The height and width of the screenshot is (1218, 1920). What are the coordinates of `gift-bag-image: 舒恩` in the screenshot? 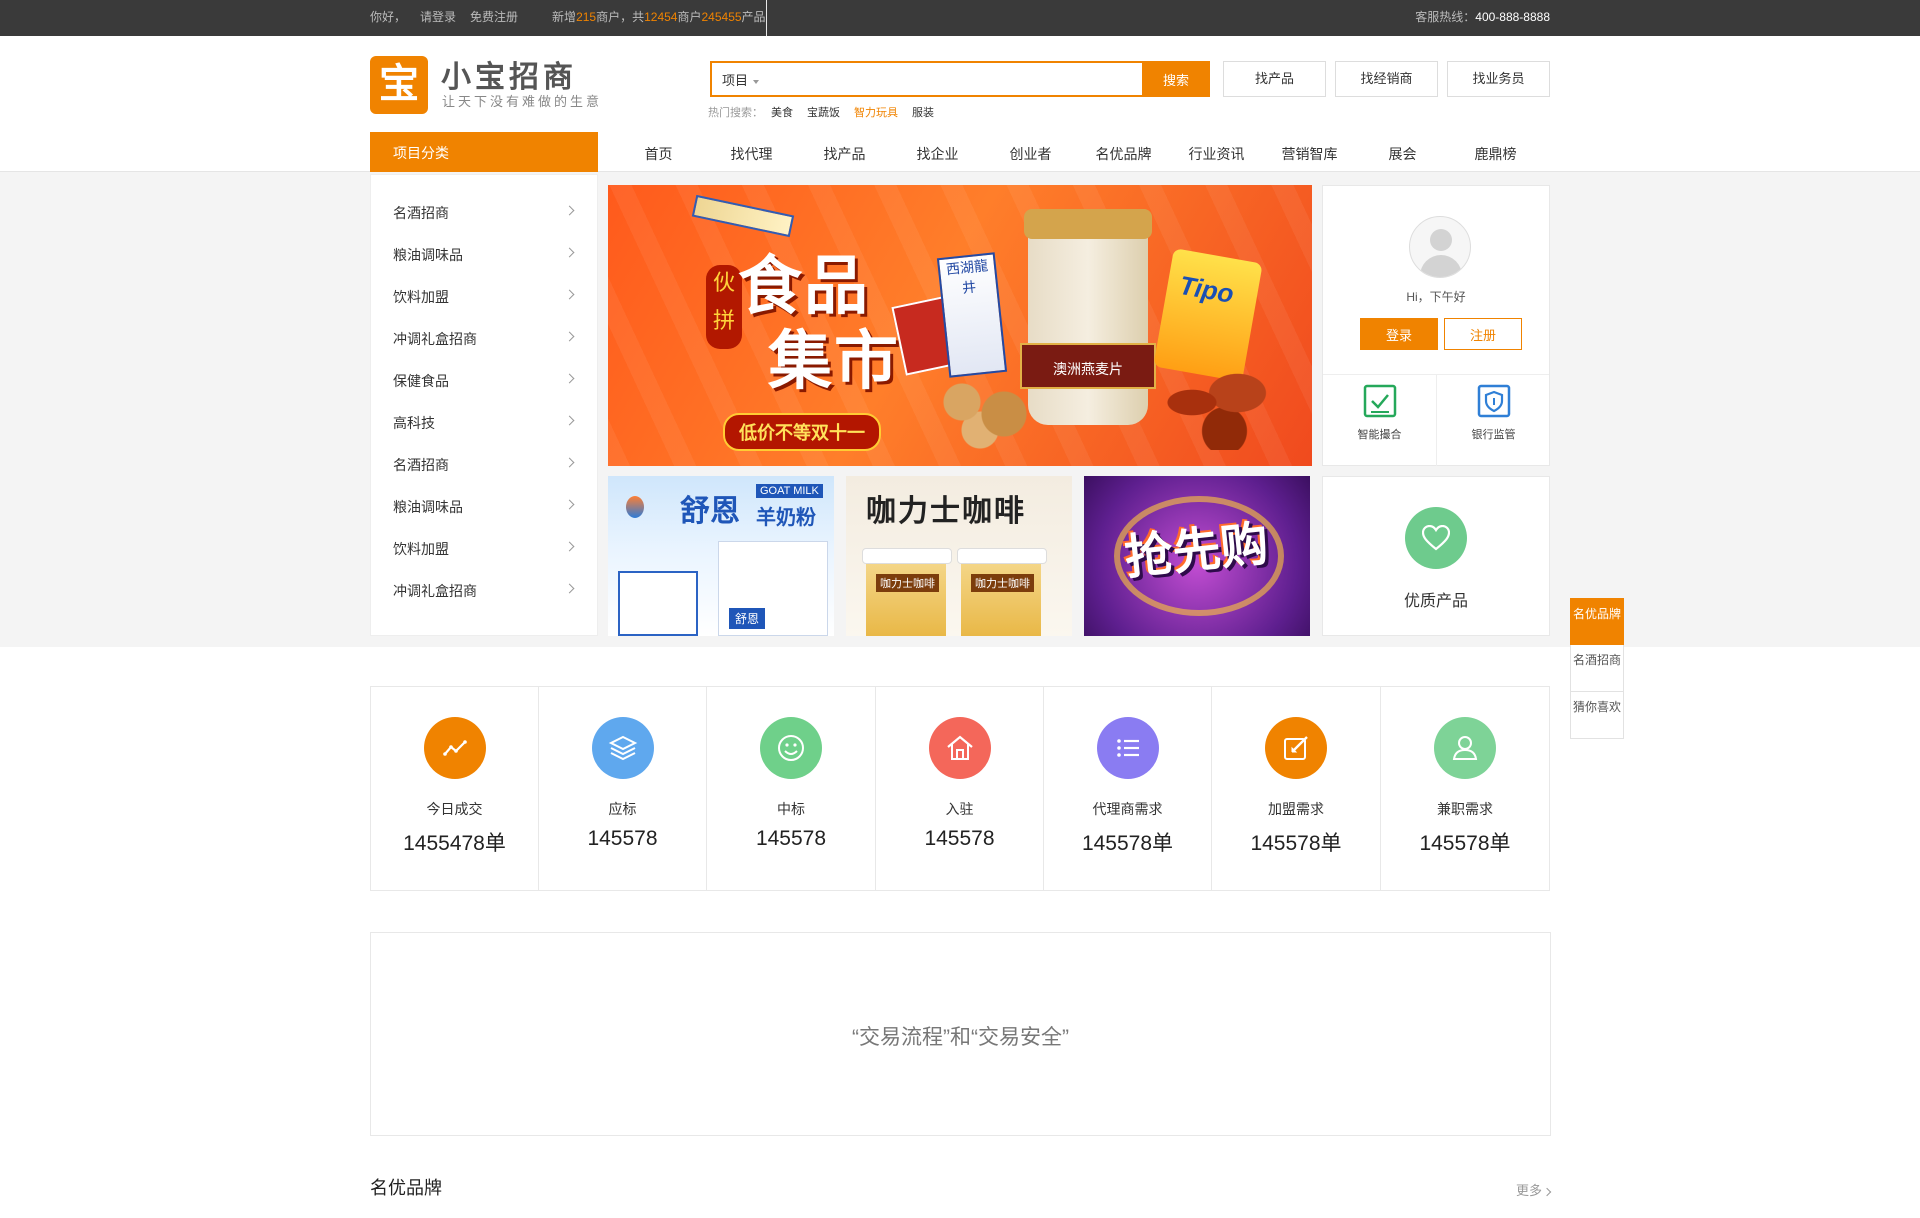 It's located at (773, 588).